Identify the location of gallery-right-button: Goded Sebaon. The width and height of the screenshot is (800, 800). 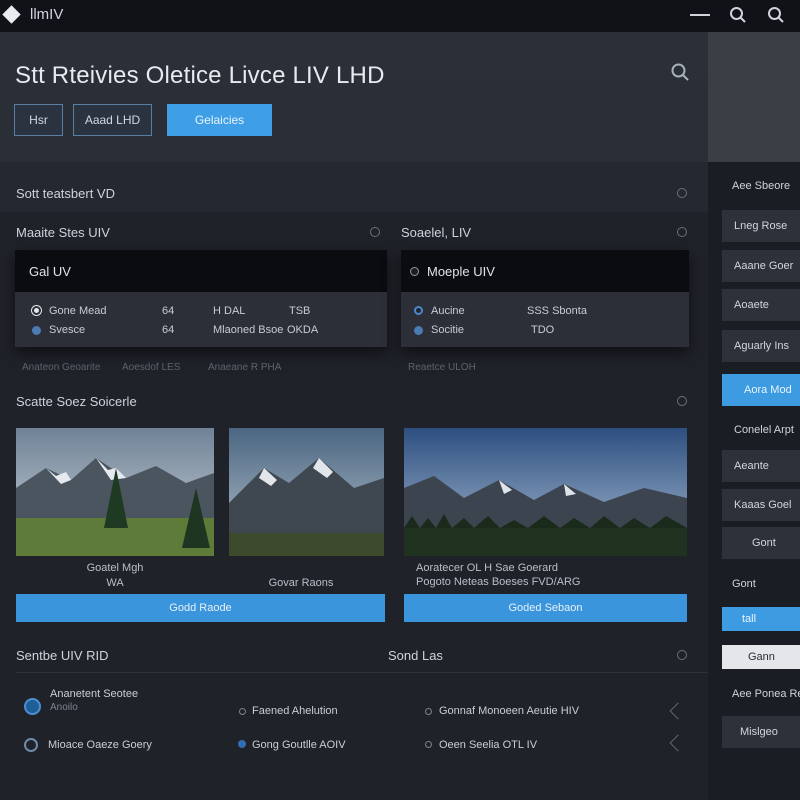
(545, 608).